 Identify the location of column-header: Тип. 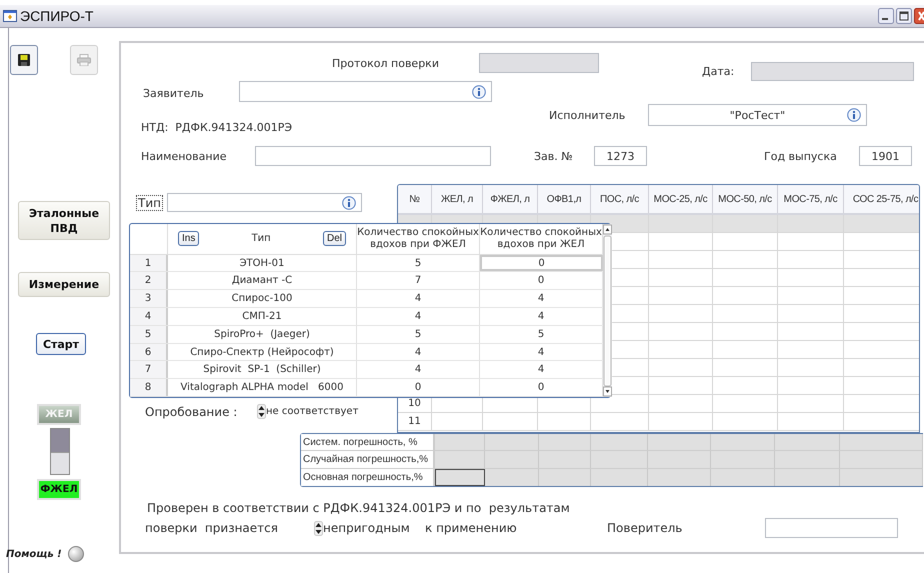
(261, 238).